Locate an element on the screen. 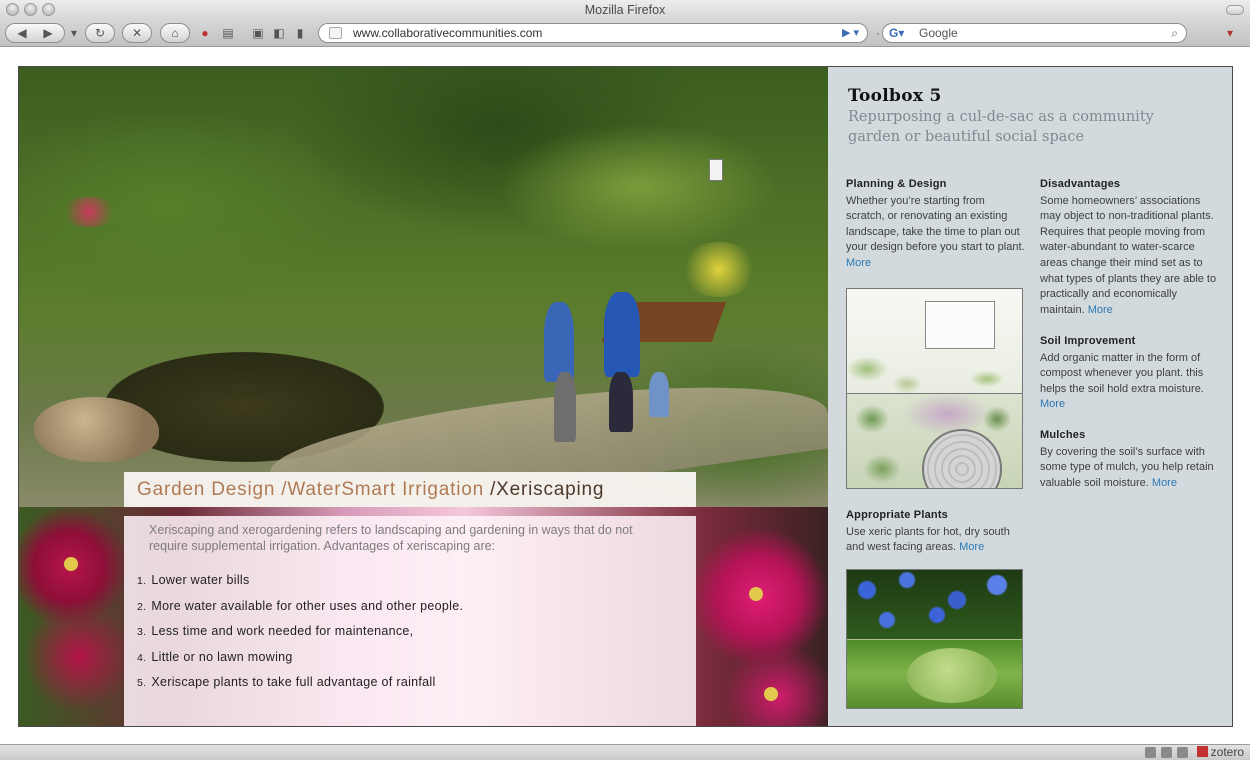  home-button: ⌂ is located at coordinates (175, 33).